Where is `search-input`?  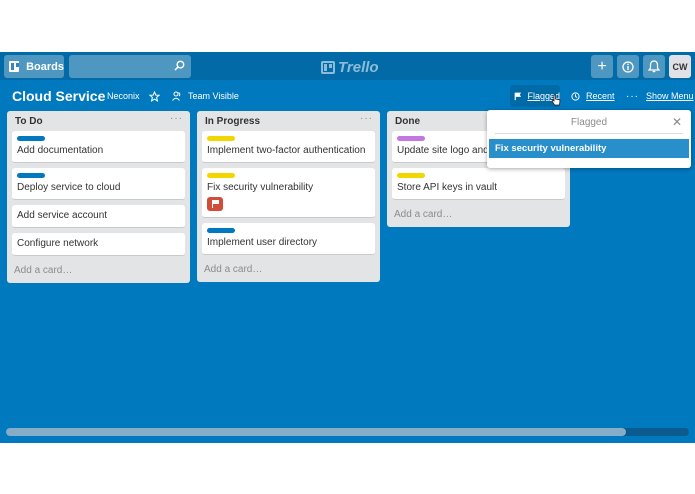 search-input is located at coordinates (130, 66).